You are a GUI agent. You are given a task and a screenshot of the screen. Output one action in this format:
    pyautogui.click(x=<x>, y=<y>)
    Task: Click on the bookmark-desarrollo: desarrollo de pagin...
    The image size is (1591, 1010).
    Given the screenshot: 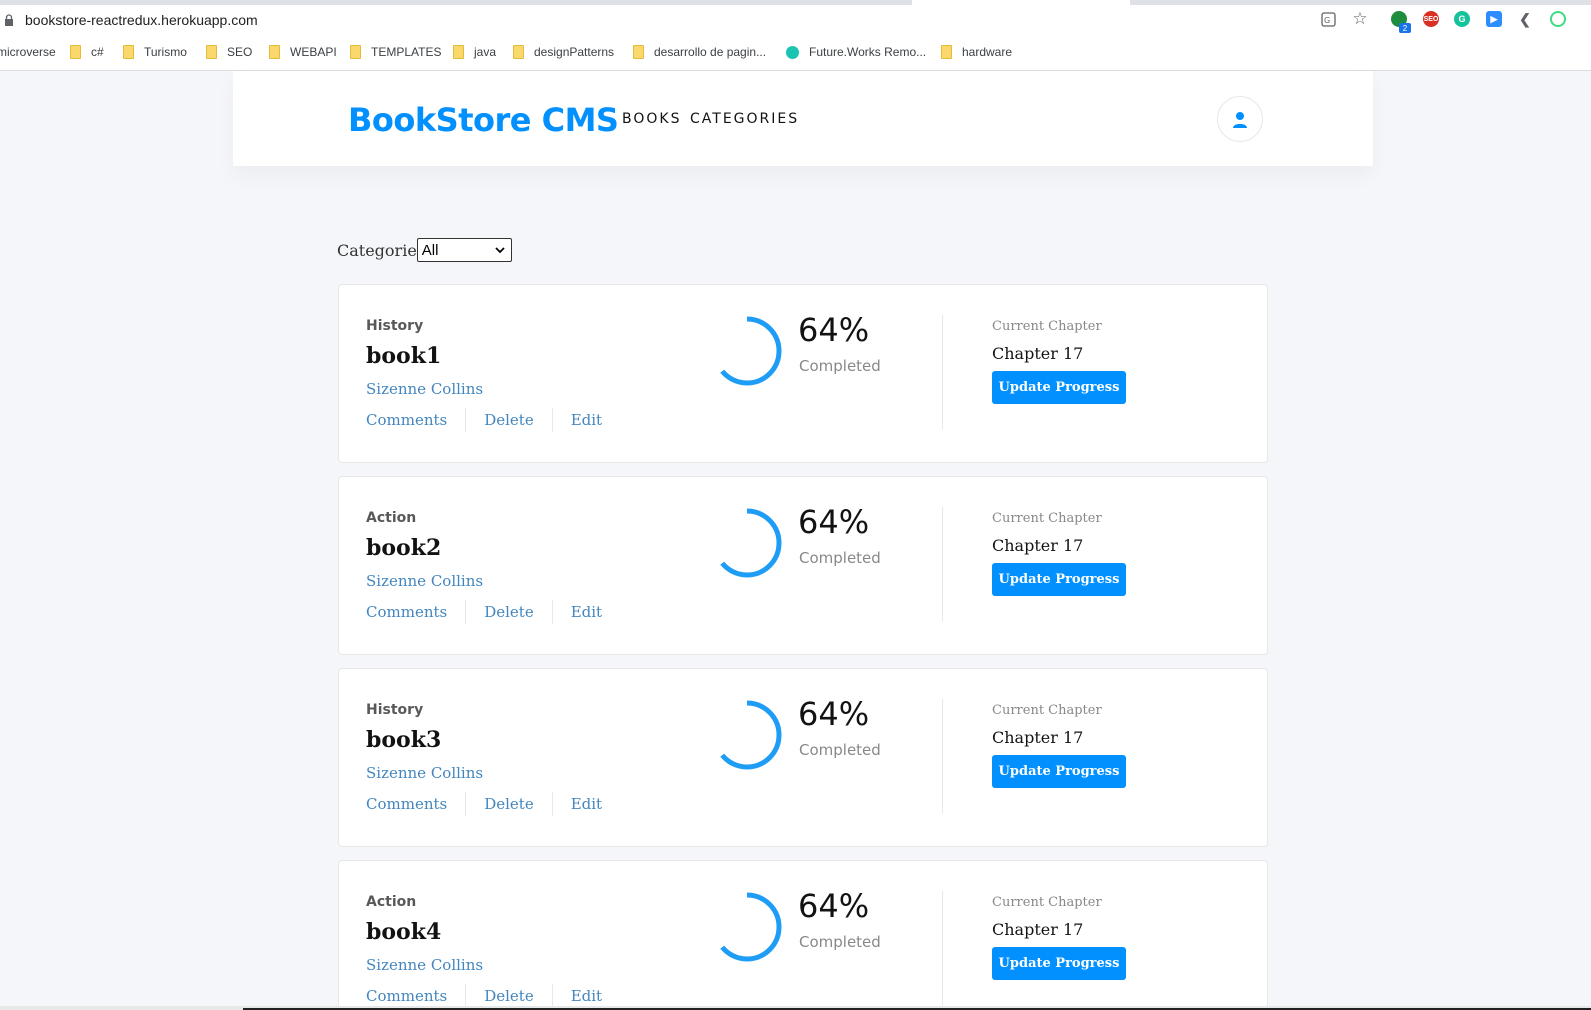 What is the action you would take?
    pyautogui.click(x=699, y=52)
    